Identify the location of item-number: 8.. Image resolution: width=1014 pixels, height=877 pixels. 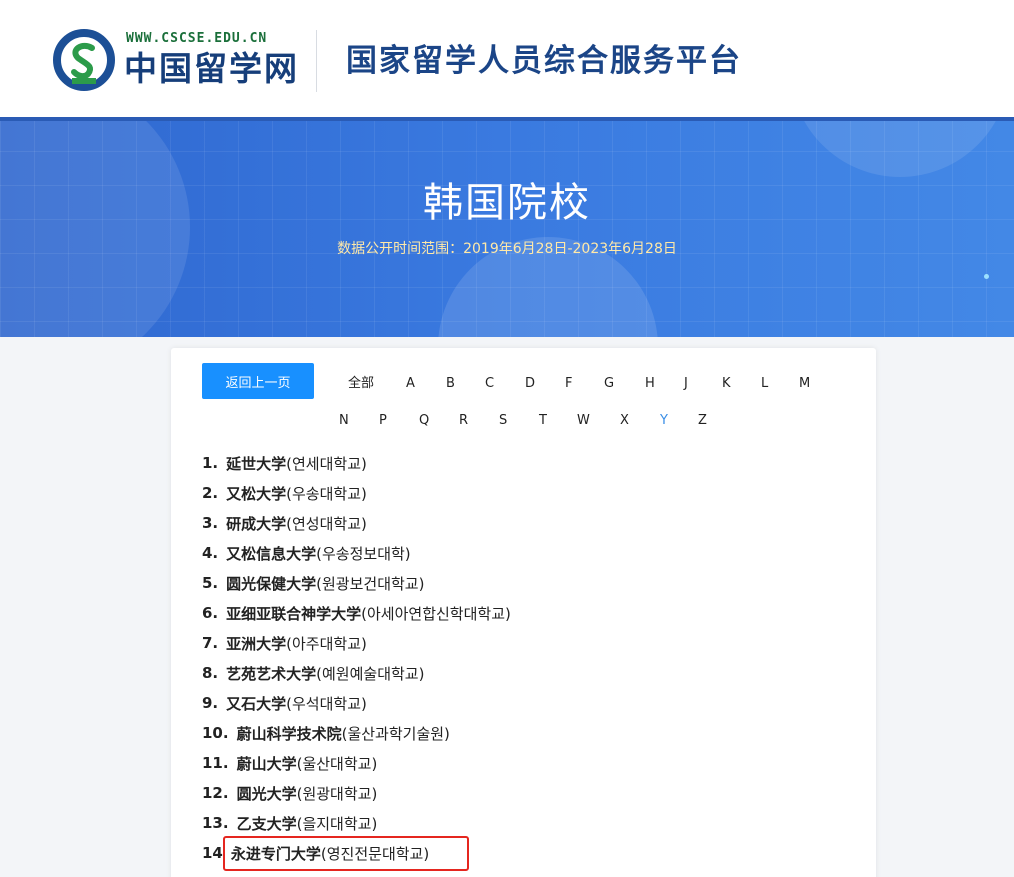
(210, 673).